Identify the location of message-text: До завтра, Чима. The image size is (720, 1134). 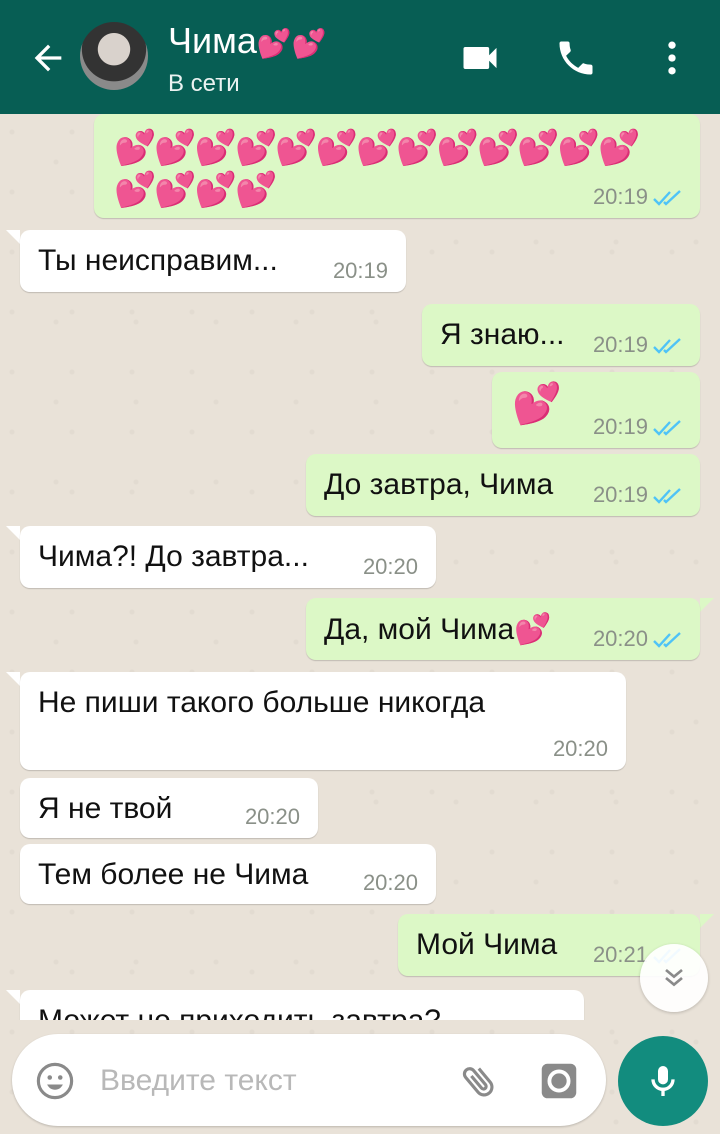
(439, 484).